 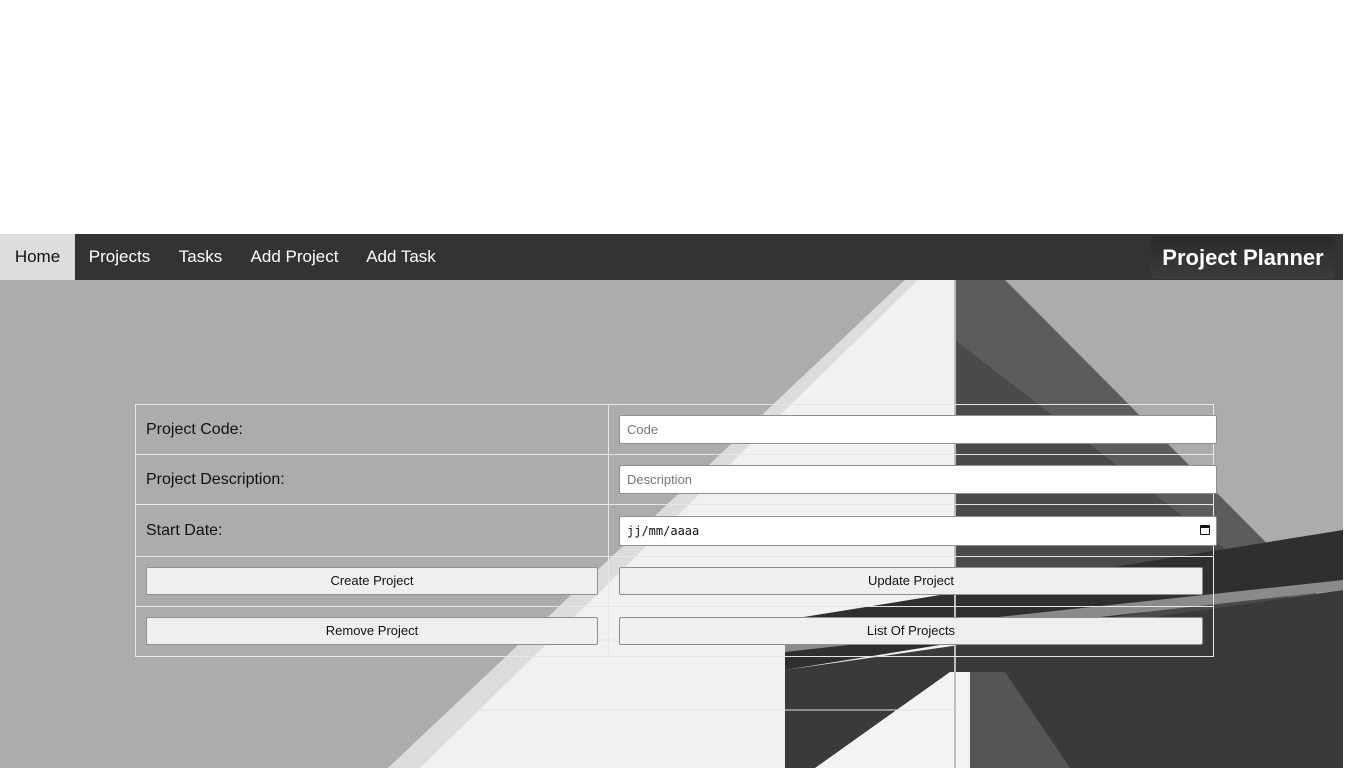 I want to click on project-description-label: Project Description:, so click(x=215, y=479).